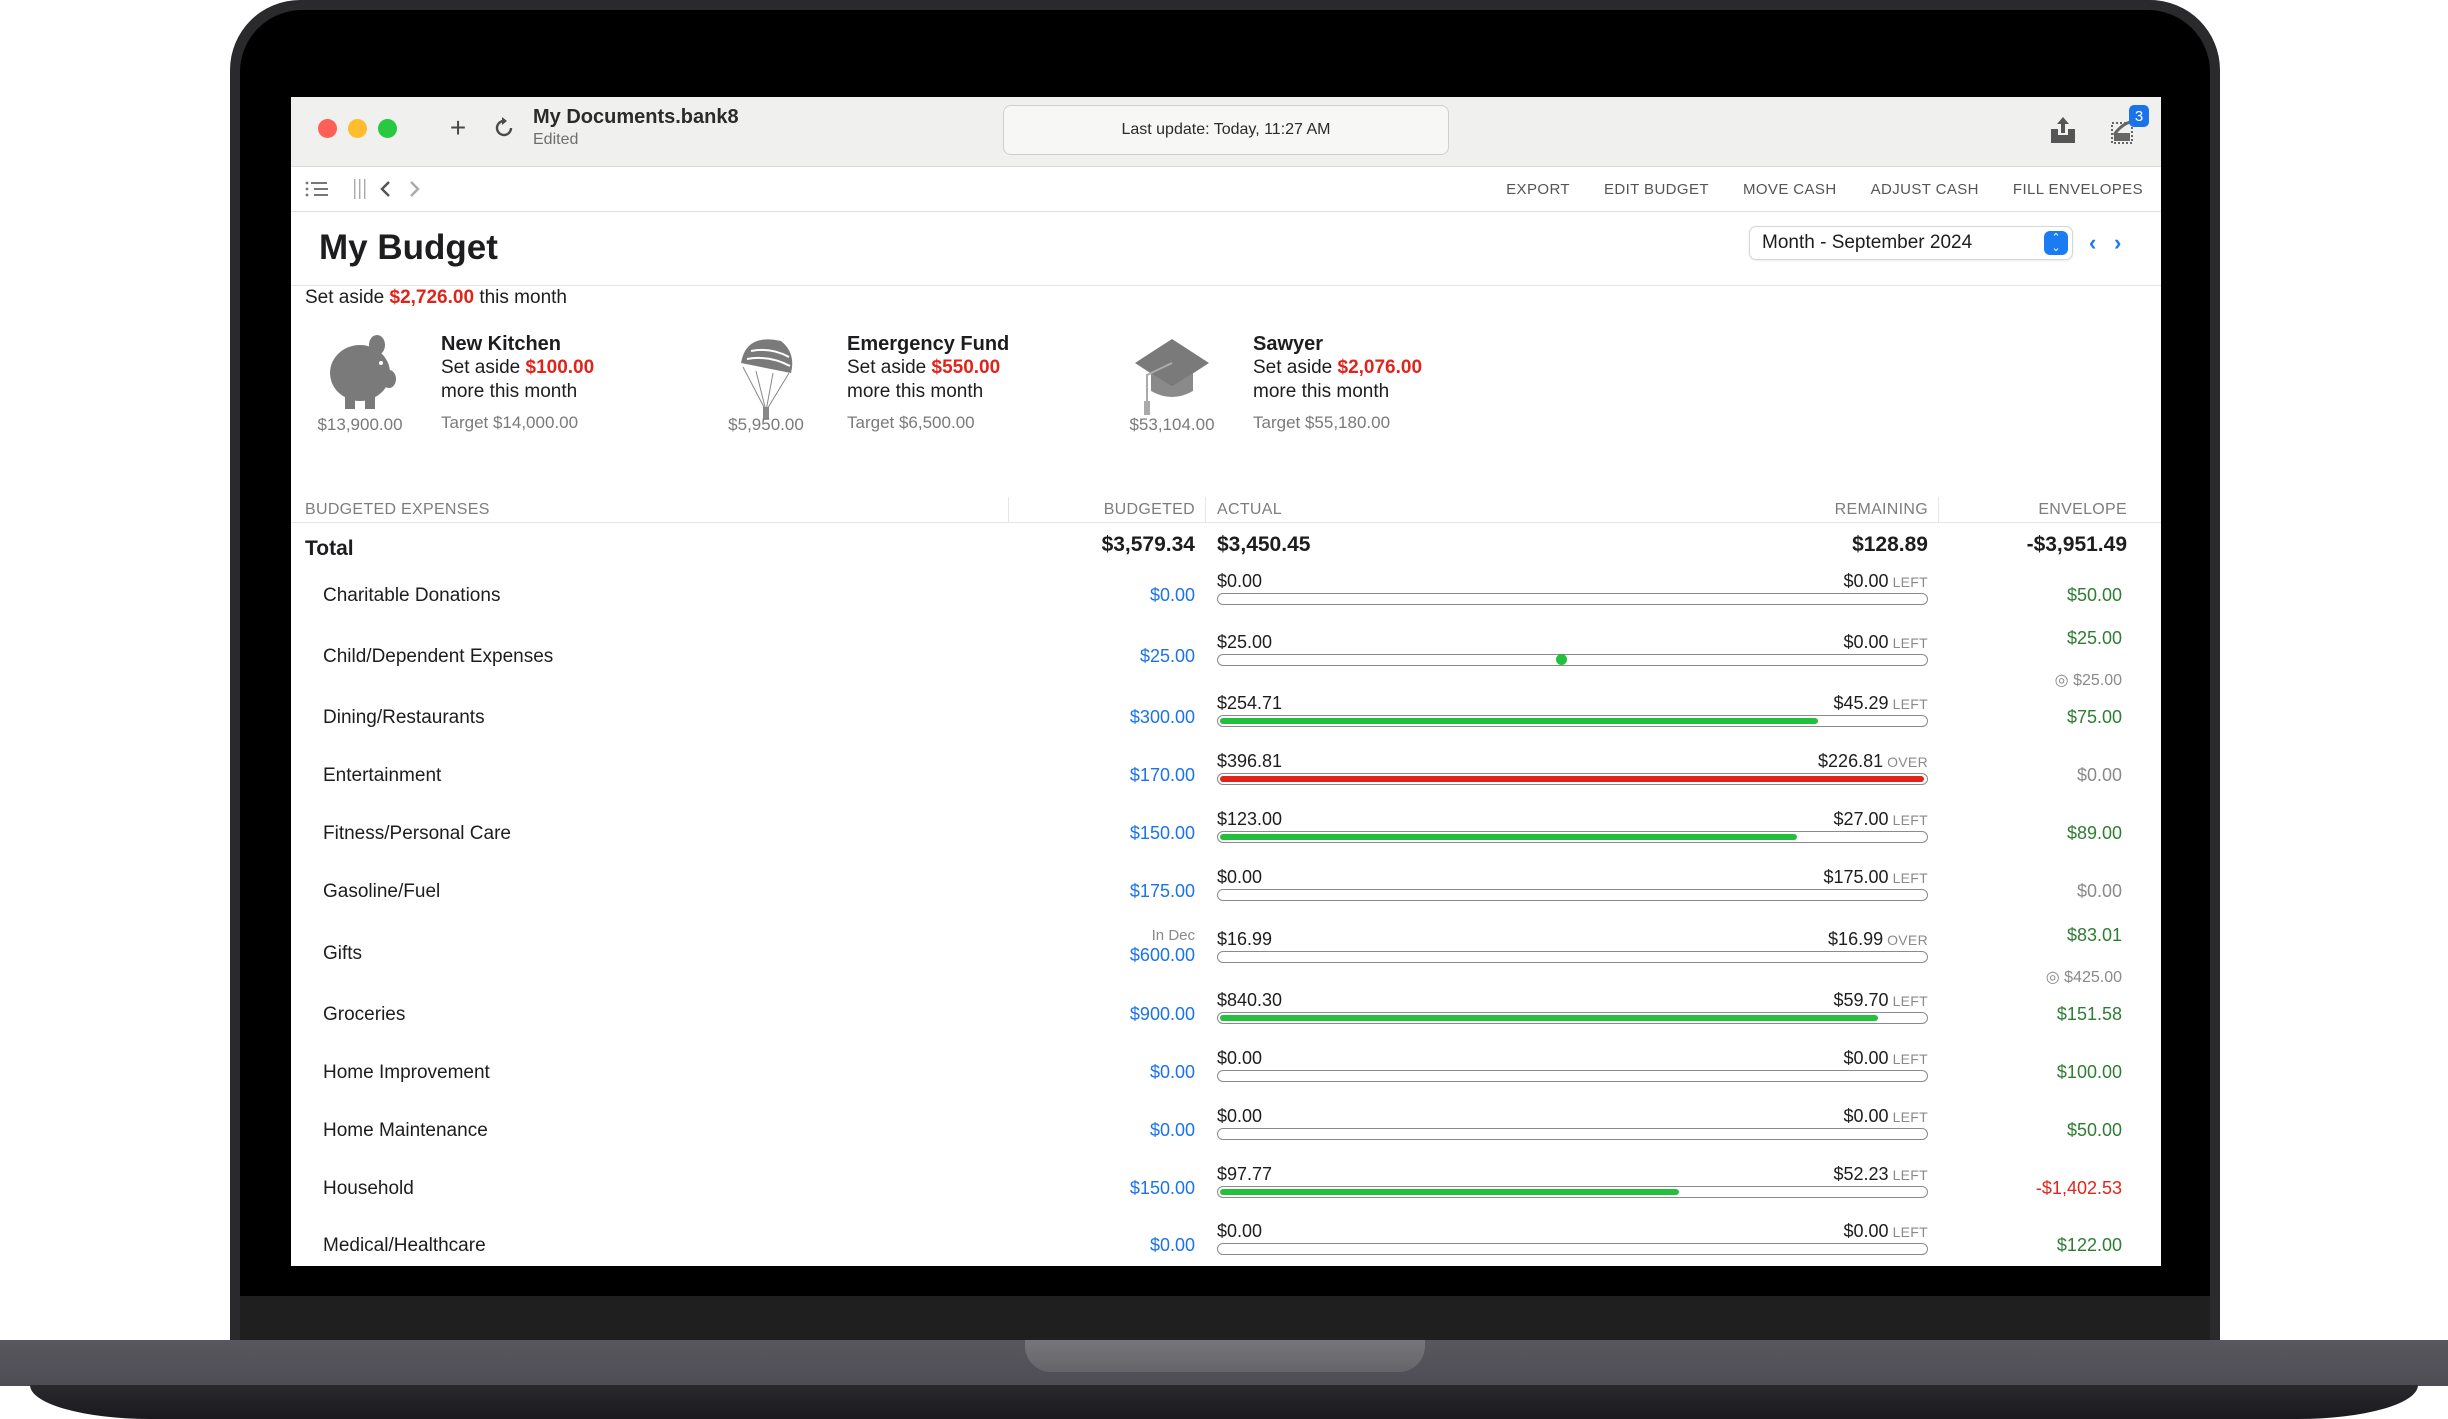  I want to click on budgeted-amount: $300.00, so click(1162, 717).